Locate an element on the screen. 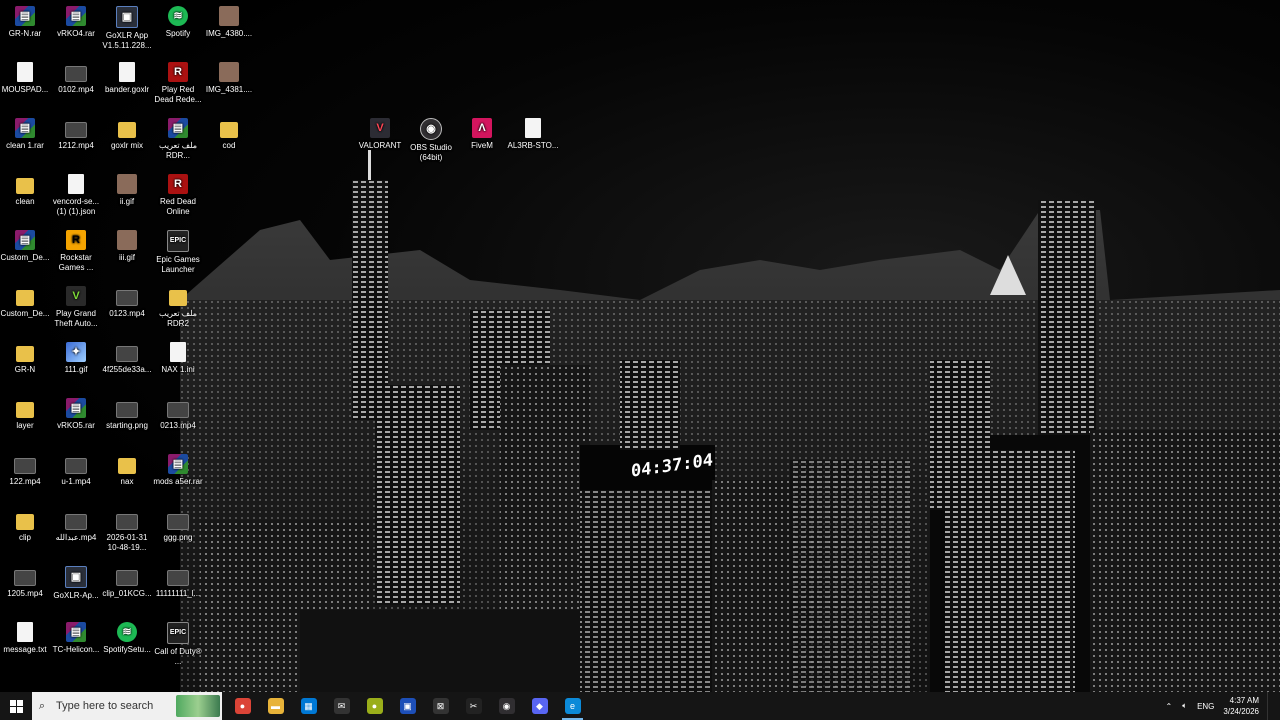 Image resolution: width=1280 pixels, height=720 pixels. taskbar-obs-button: ◉ is located at coordinates (506, 706).